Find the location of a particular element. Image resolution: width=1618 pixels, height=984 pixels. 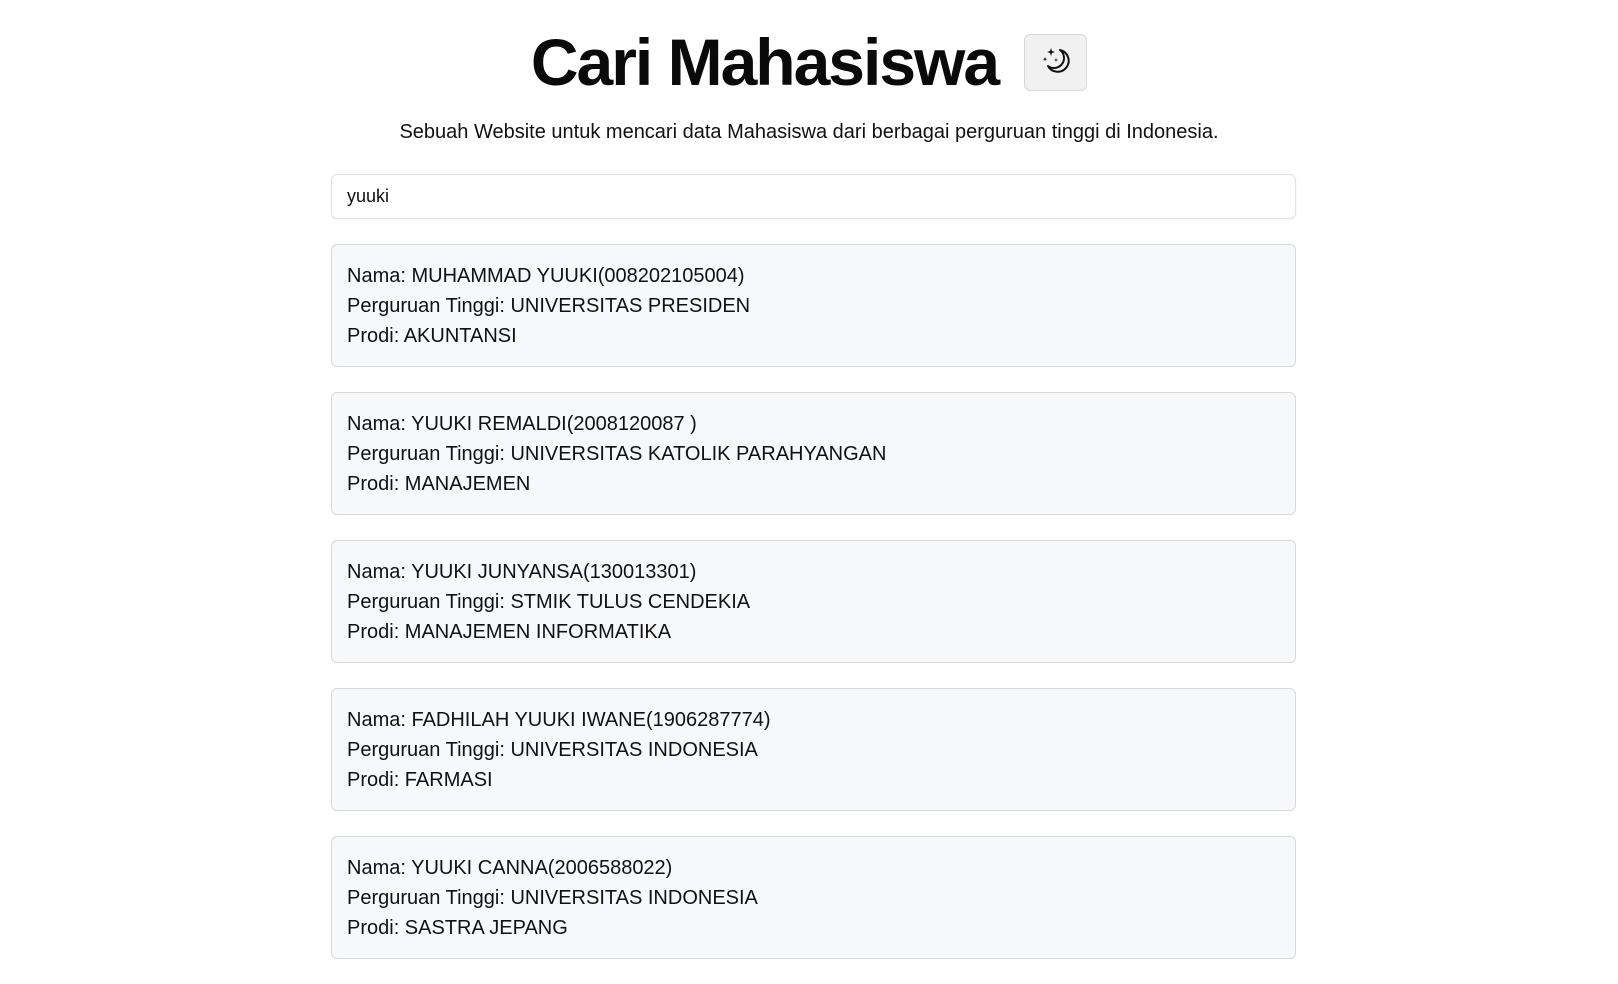

student-university: Perguruan Tinggi: STMIK TULUS CENDEKIA is located at coordinates (549, 602).